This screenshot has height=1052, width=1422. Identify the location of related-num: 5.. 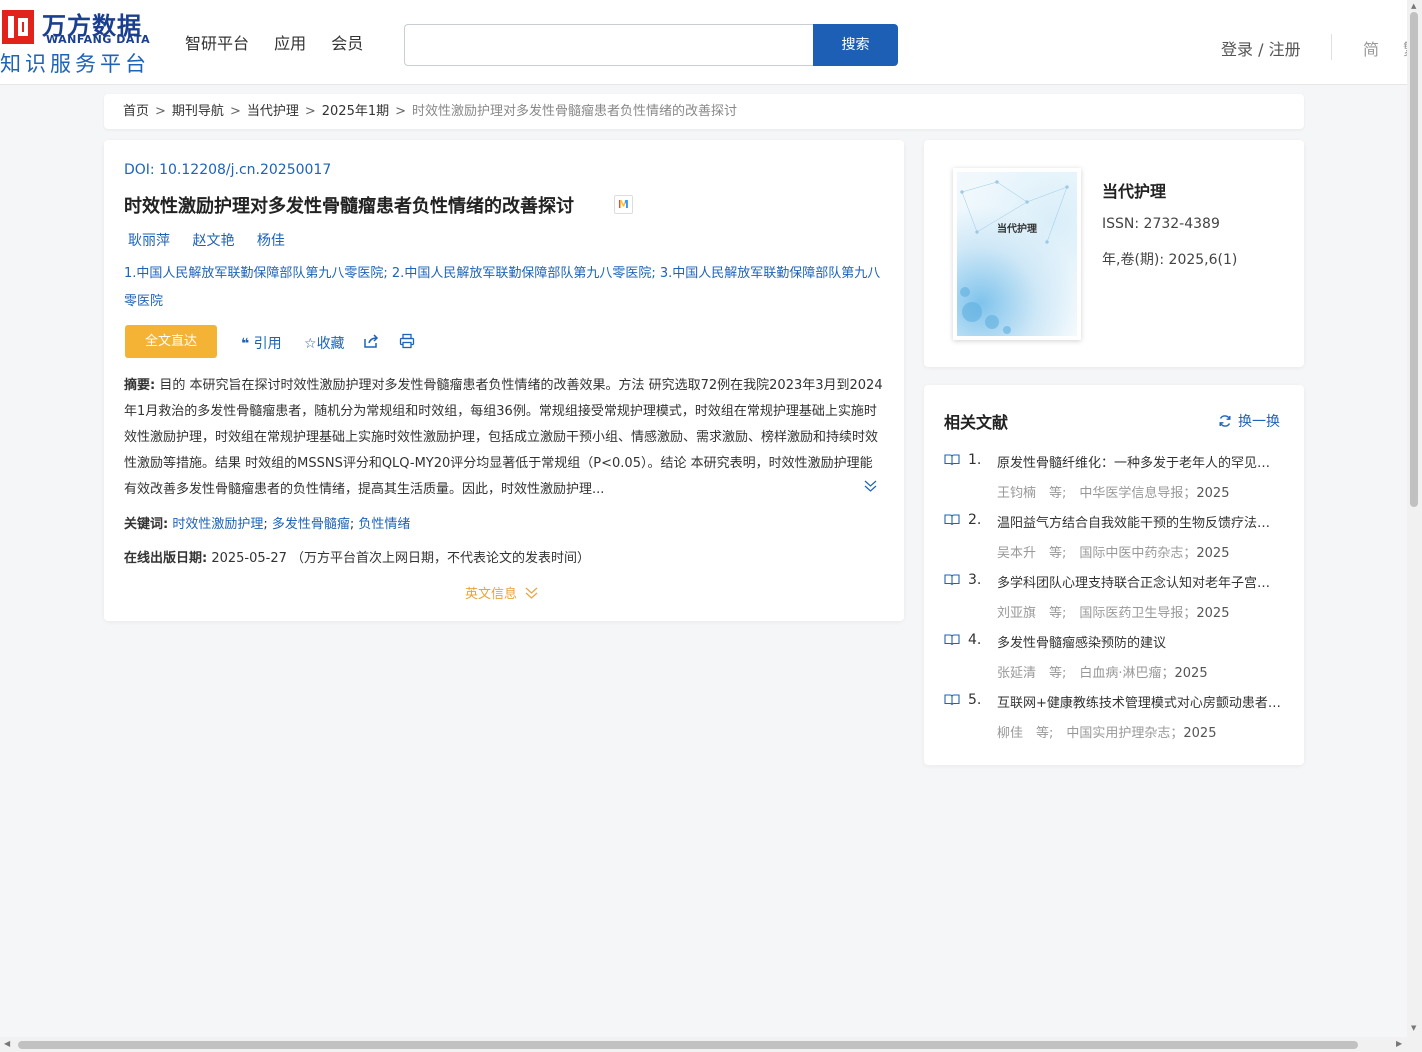
(975, 700).